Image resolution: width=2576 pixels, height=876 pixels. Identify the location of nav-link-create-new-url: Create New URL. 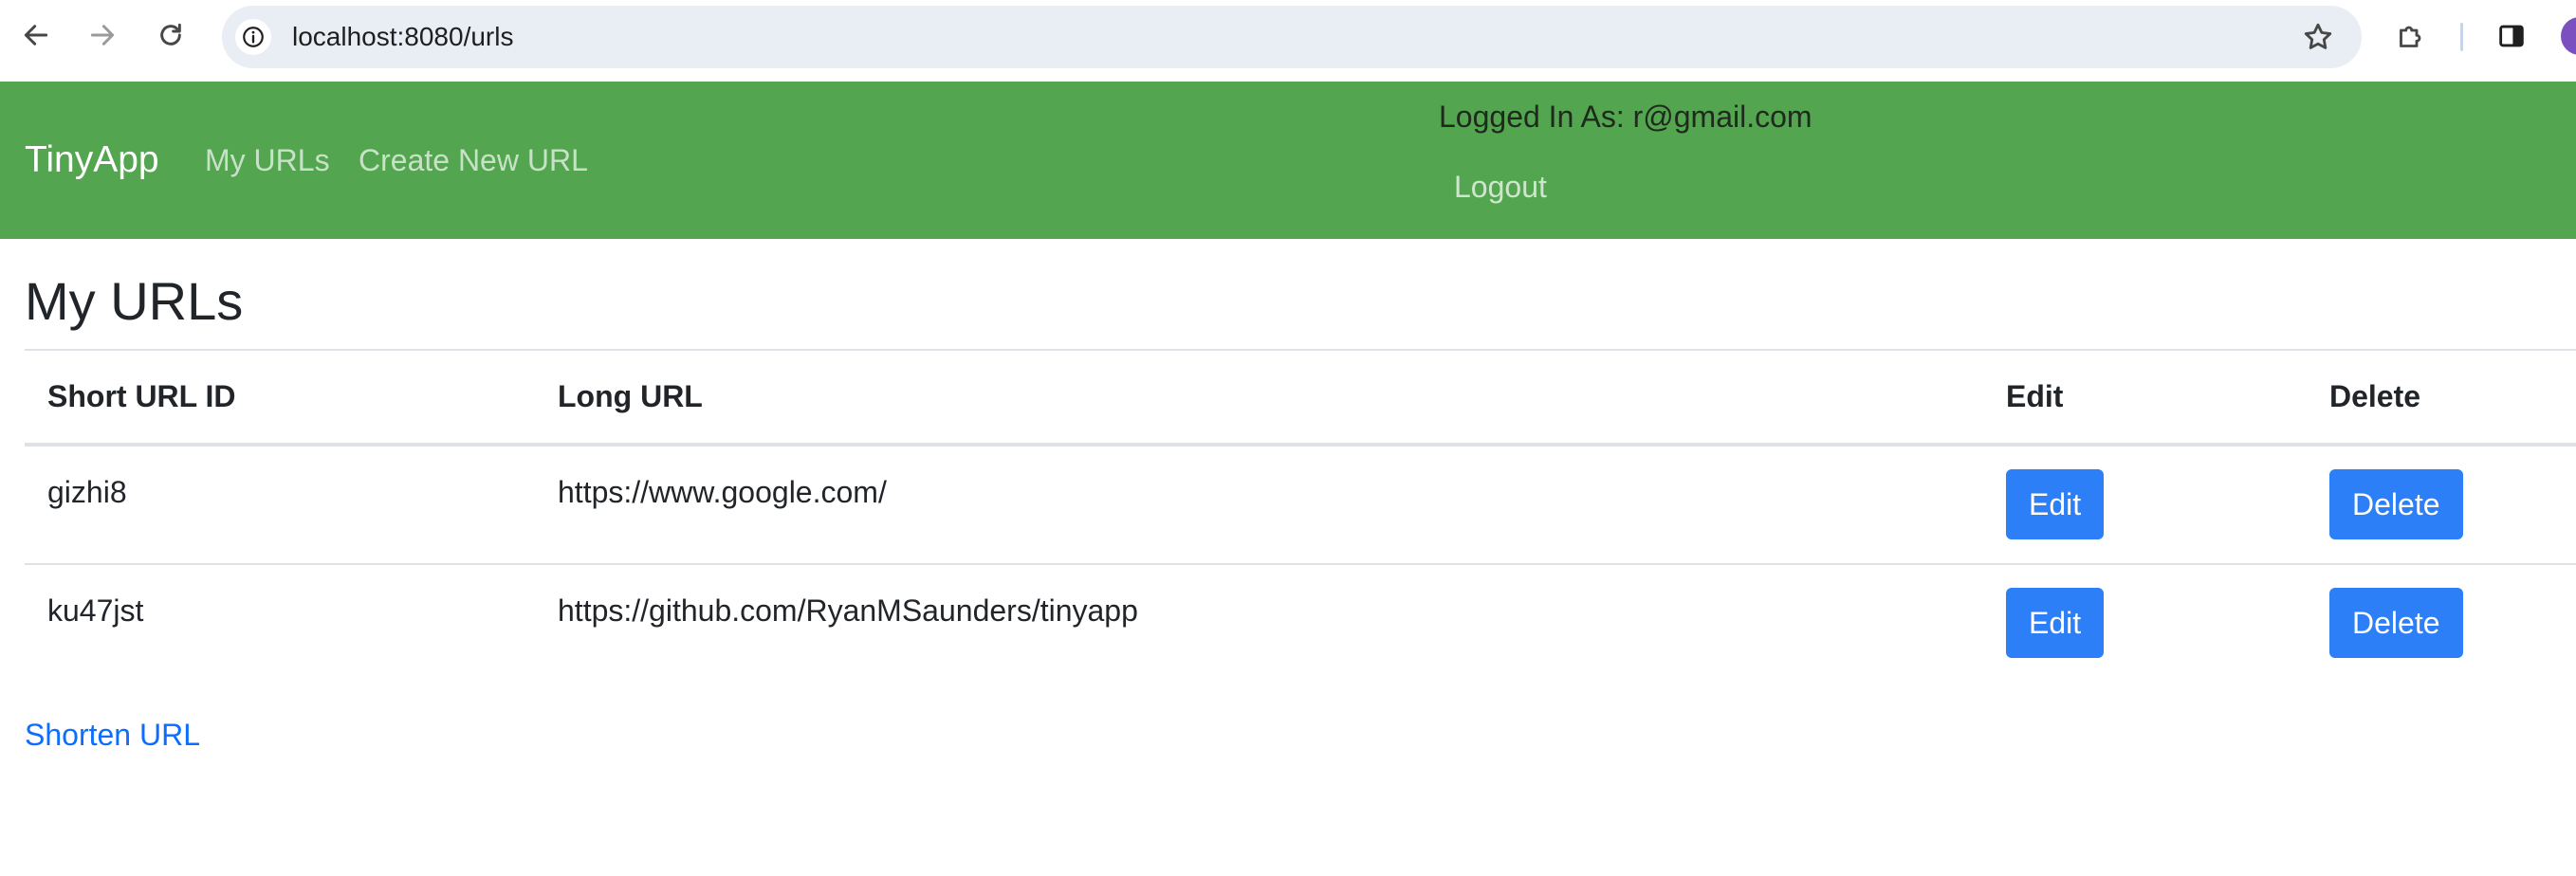
(473, 160).